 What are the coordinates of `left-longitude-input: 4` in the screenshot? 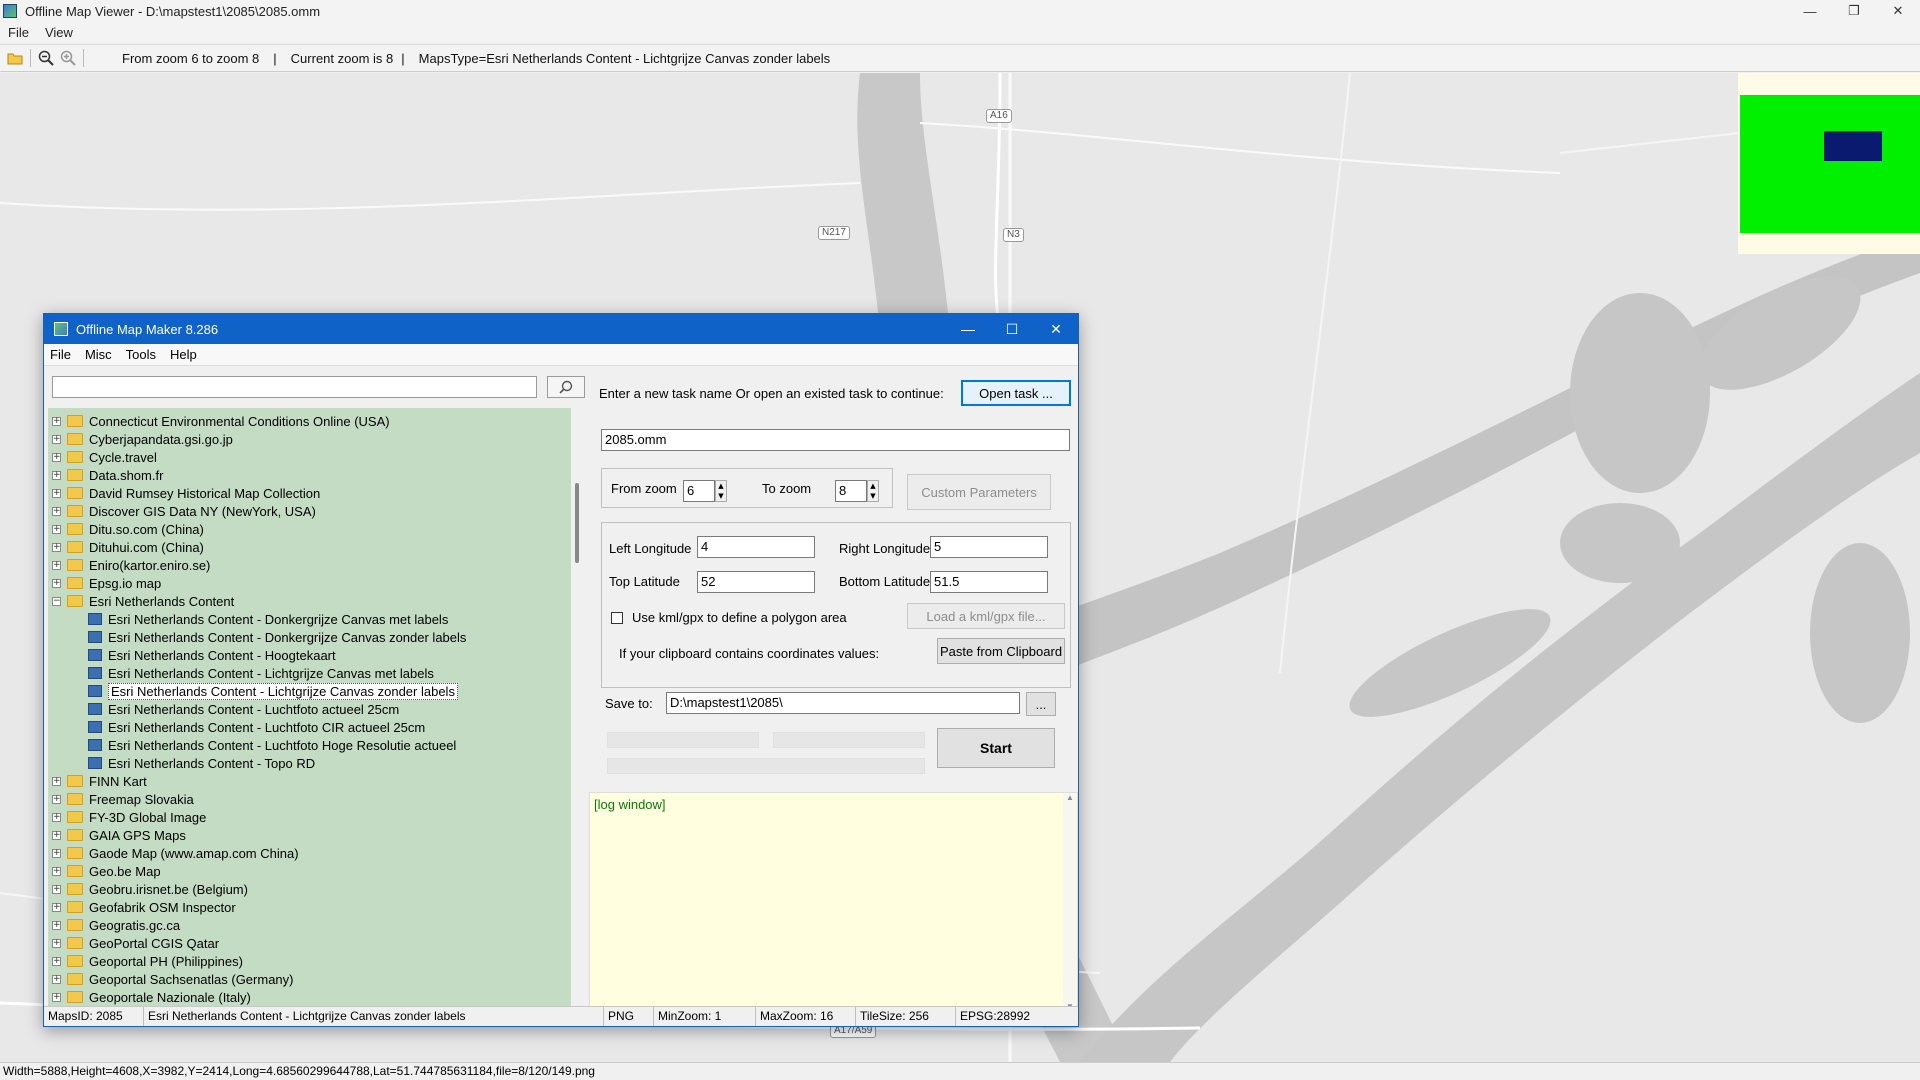 It's located at (756, 547).